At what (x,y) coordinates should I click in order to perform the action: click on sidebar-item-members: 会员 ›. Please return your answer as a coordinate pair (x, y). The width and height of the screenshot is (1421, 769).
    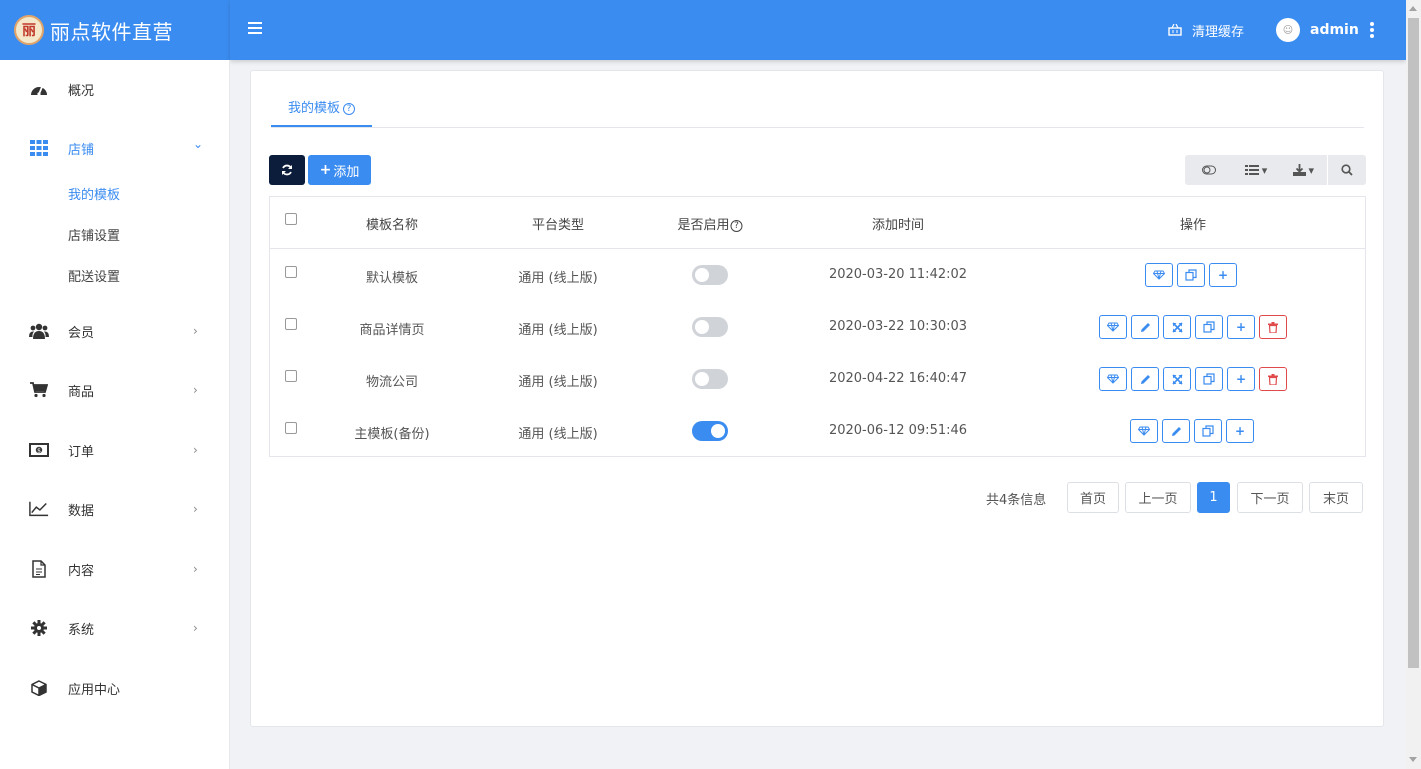
    Looking at the image, I should click on (115, 331).